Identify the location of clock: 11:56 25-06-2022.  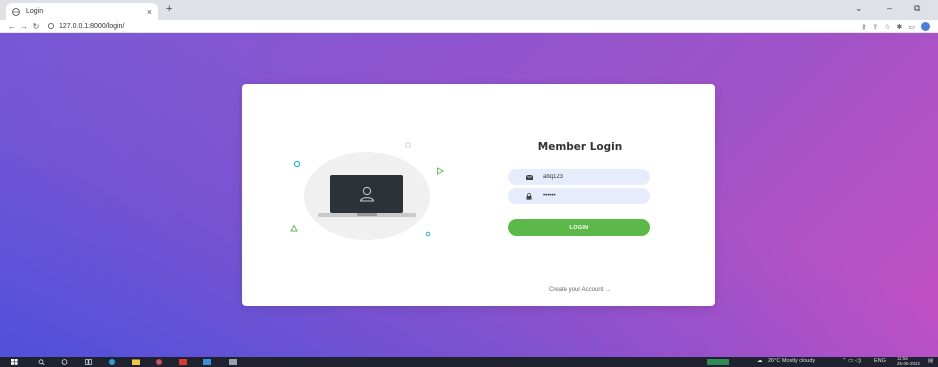
(908, 361).